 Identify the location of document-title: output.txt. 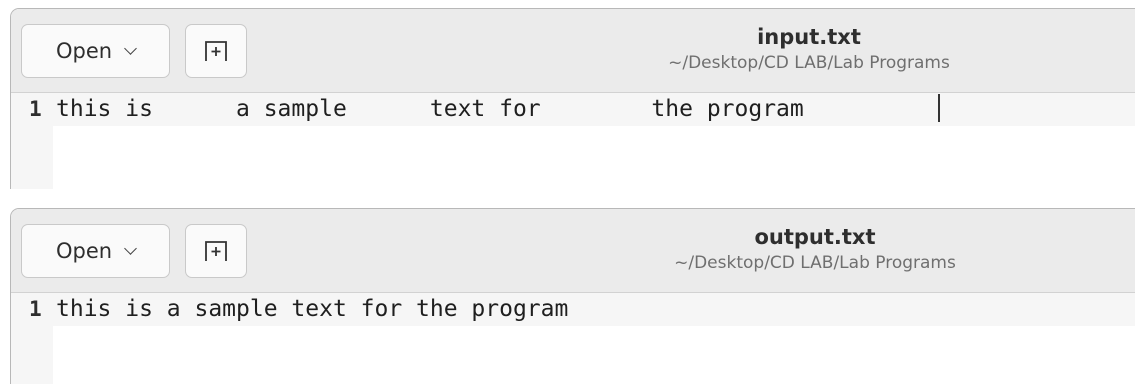
(815, 237).